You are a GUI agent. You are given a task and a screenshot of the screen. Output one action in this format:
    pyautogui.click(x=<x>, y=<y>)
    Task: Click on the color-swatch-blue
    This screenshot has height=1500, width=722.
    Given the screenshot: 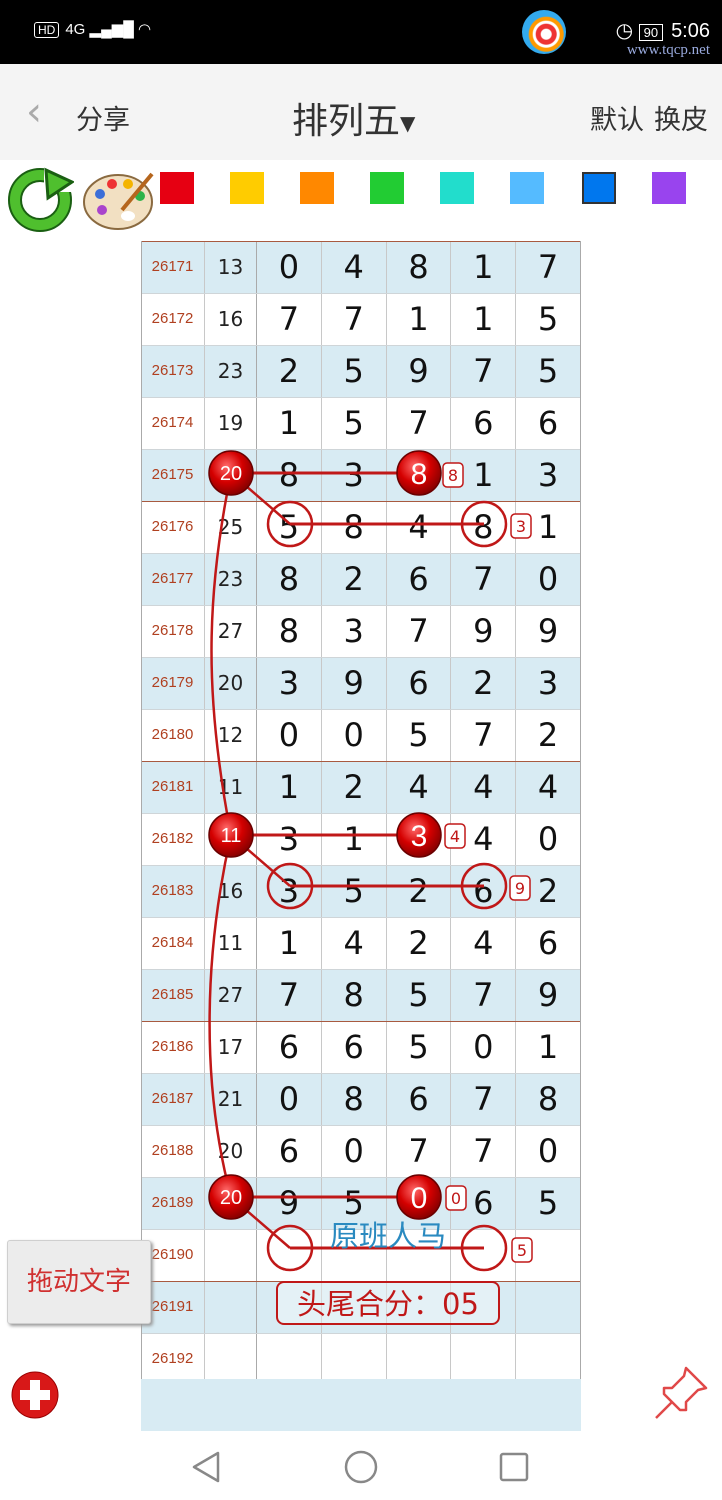 What is the action you would take?
    pyautogui.click(x=599, y=188)
    